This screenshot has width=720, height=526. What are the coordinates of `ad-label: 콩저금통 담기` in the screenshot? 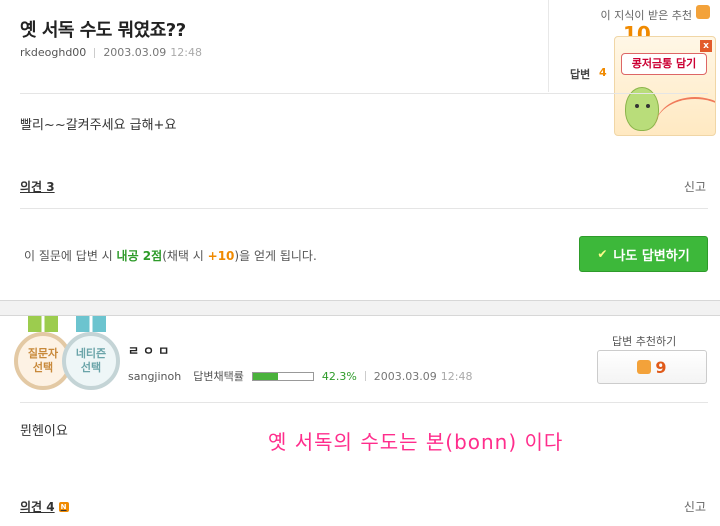 It's located at (664, 64).